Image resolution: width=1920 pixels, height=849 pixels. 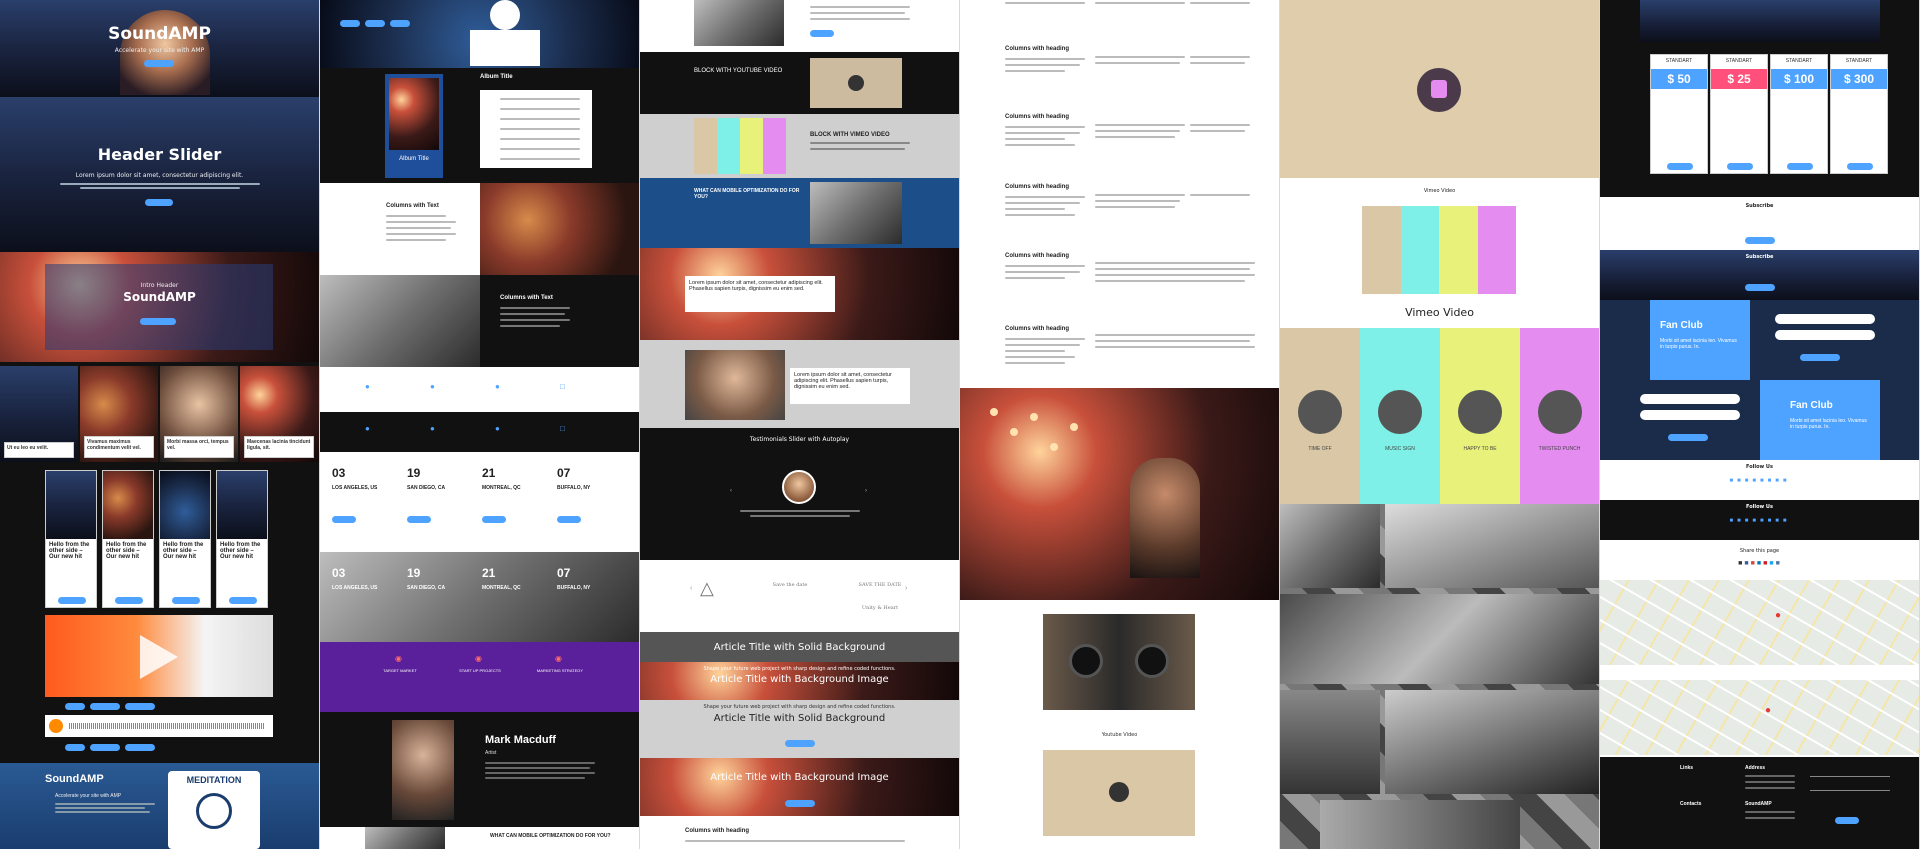 What do you see at coordinates (1739, 79) in the screenshot?
I see `plan-price: $ 25` at bounding box center [1739, 79].